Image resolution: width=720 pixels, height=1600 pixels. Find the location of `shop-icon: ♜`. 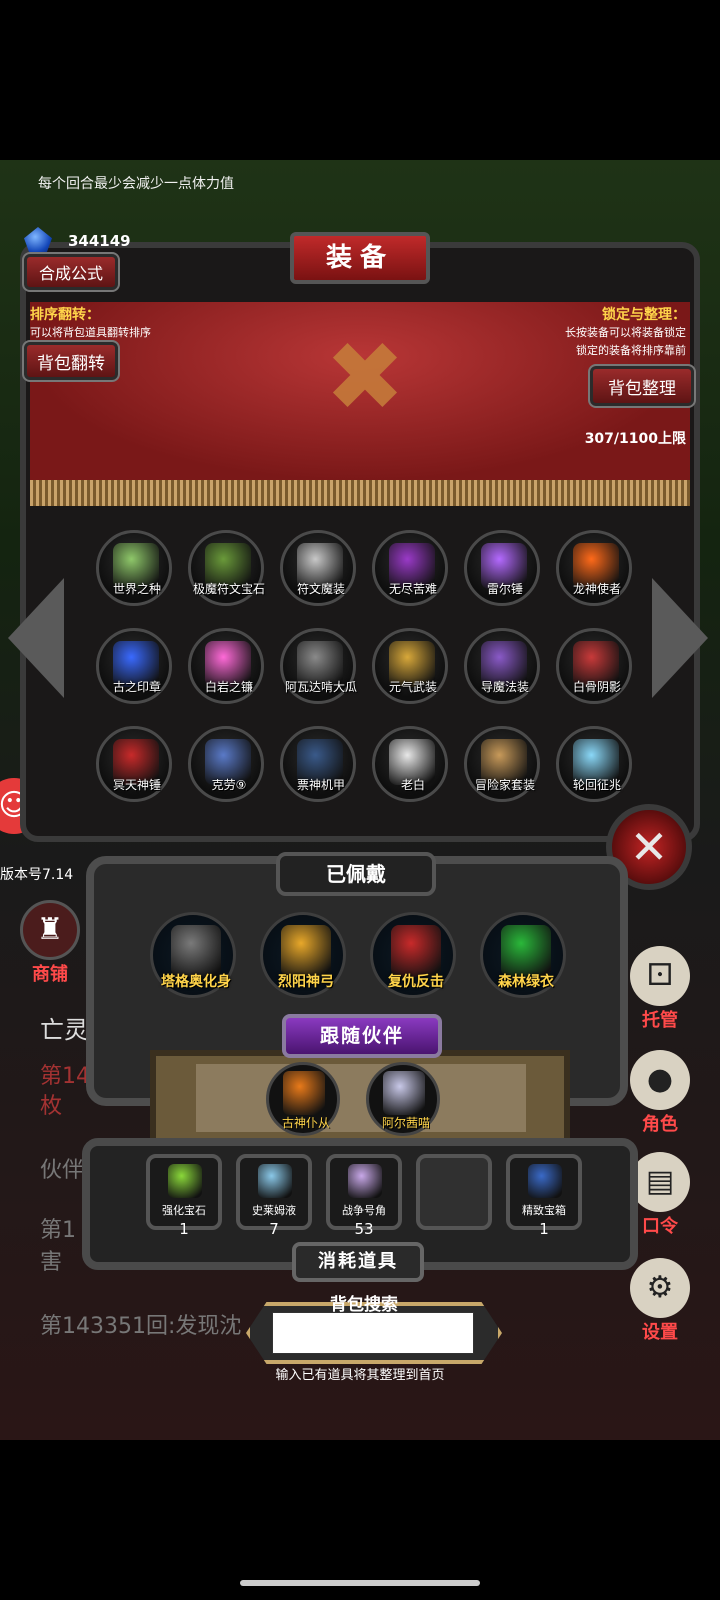

shop-icon: ♜ is located at coordinates (50, 930).